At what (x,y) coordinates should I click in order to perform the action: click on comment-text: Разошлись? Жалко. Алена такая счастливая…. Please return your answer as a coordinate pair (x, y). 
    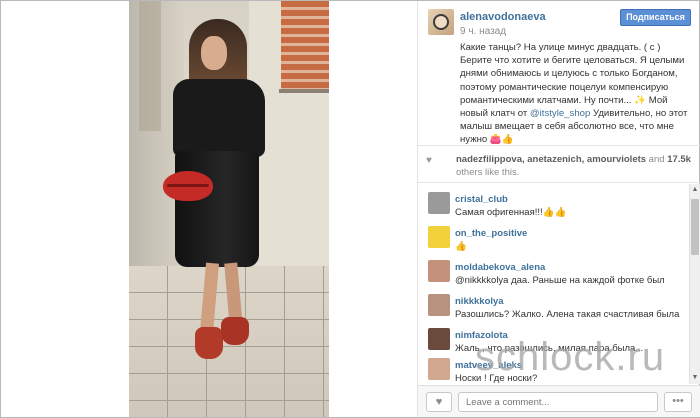
    Looking at the image, I should click on (567, 314).